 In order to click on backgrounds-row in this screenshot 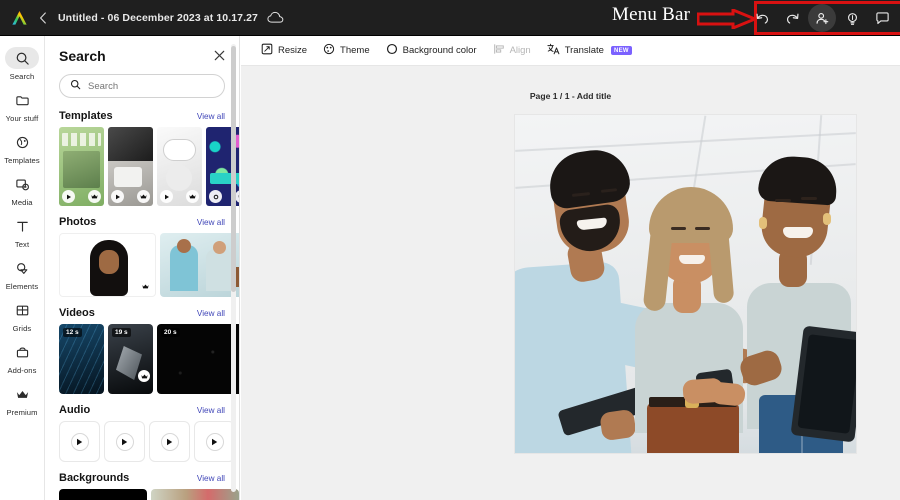, I will do `click(142, 494)`.